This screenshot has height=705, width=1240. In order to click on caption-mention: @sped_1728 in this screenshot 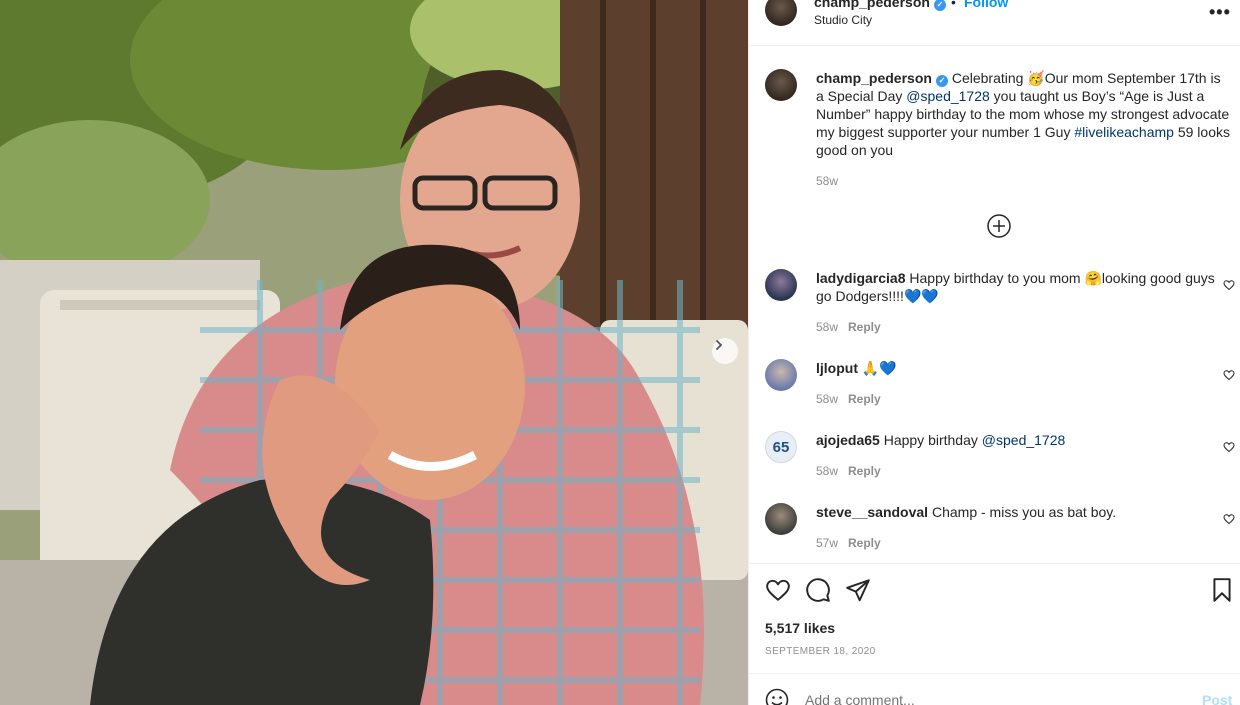, I will do `click(948, 96)`.